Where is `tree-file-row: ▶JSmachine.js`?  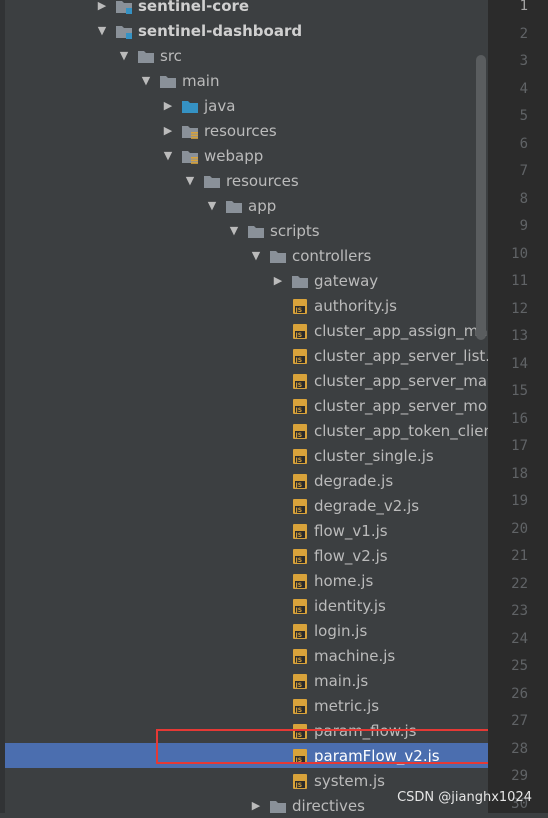 tree-file-row: ▶JSmachine.js is located at coordinates (246, 655).